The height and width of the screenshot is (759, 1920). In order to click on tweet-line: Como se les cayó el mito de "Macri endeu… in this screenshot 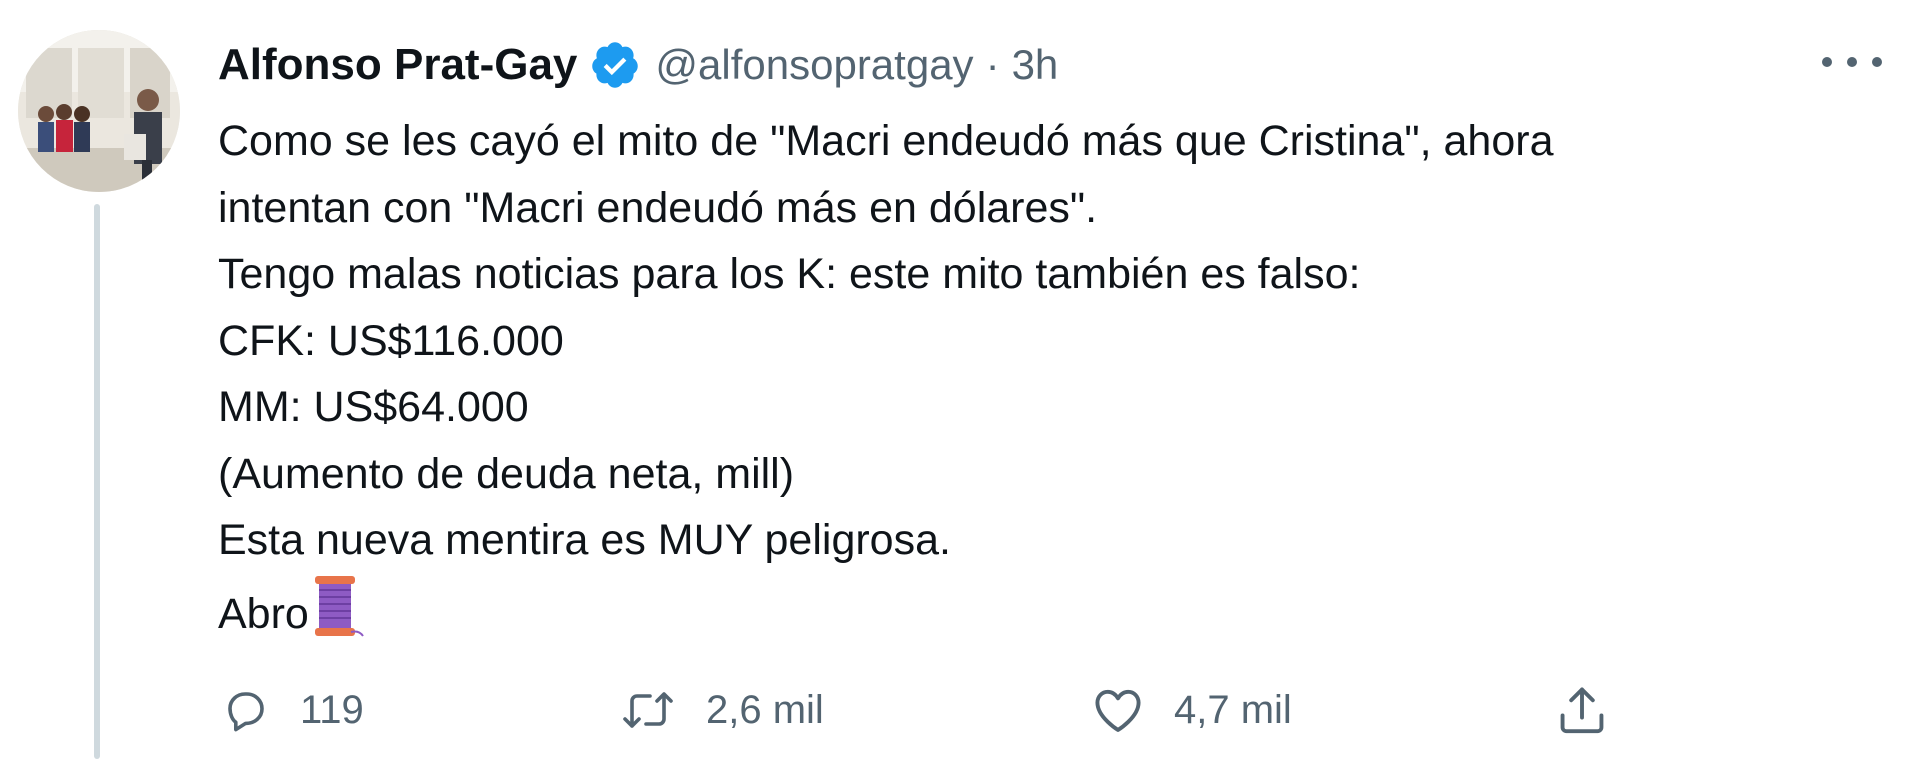, I will do `click(886, 141)`.